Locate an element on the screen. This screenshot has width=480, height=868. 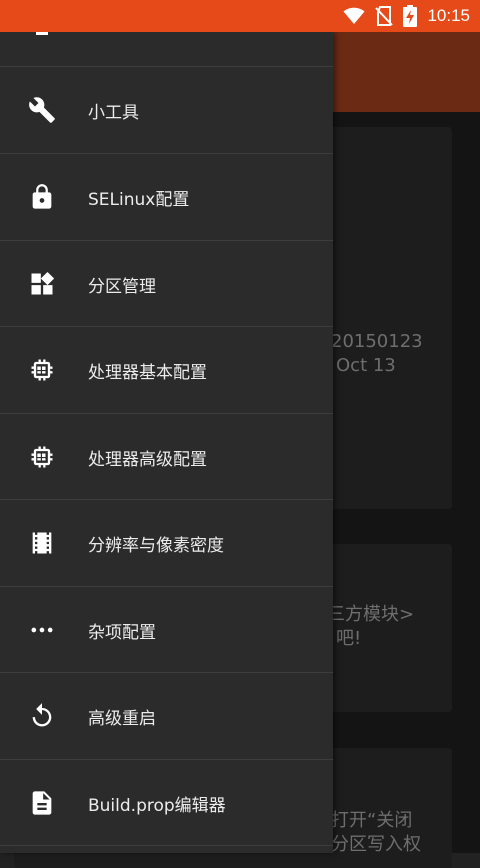
drawer-item-cpu-basic: 处理器基本配置 is located at coordinates (166, 370).